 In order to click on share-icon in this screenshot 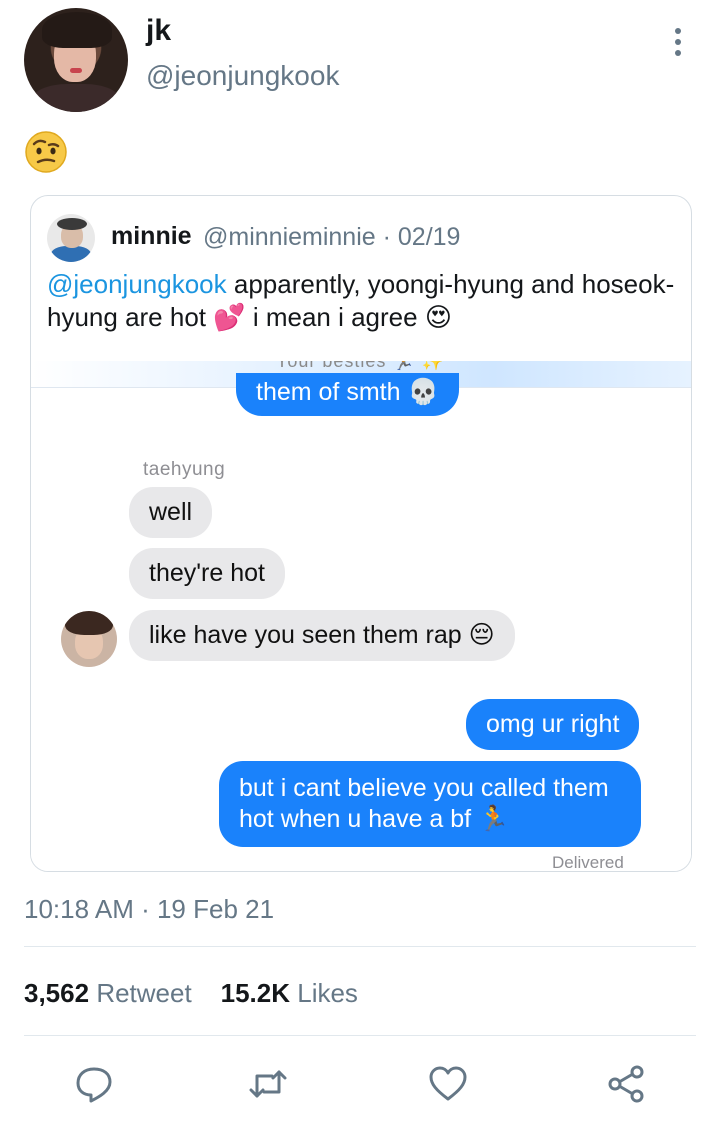, I will do `click(626, 1084)`.